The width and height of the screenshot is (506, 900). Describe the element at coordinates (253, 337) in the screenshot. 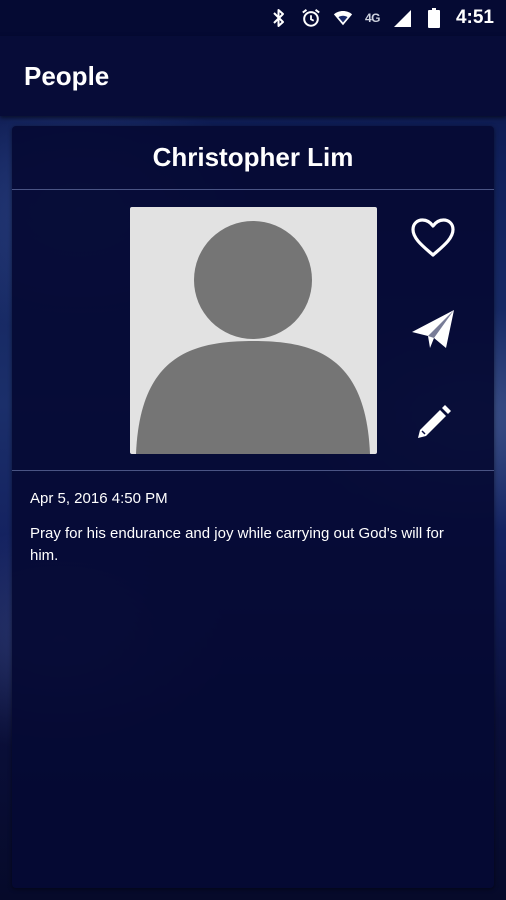

I see `avatar-placeholder-icon` at that location.